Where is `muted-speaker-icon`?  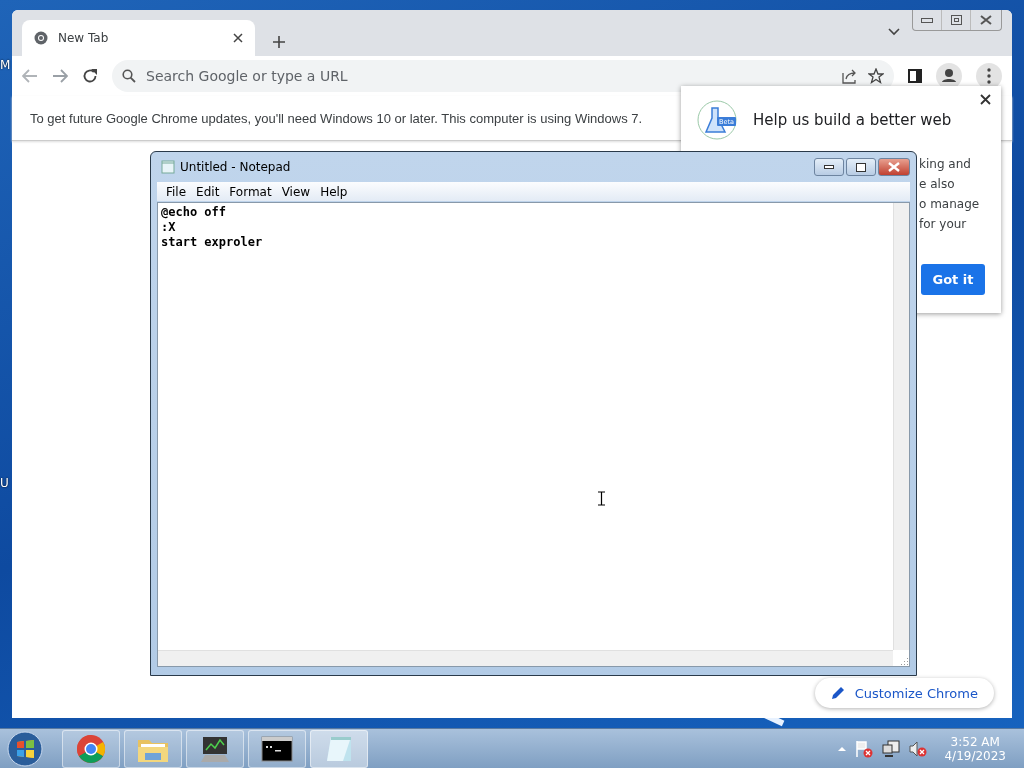 muted-speaker-icon is located at coordinates (918, 748).